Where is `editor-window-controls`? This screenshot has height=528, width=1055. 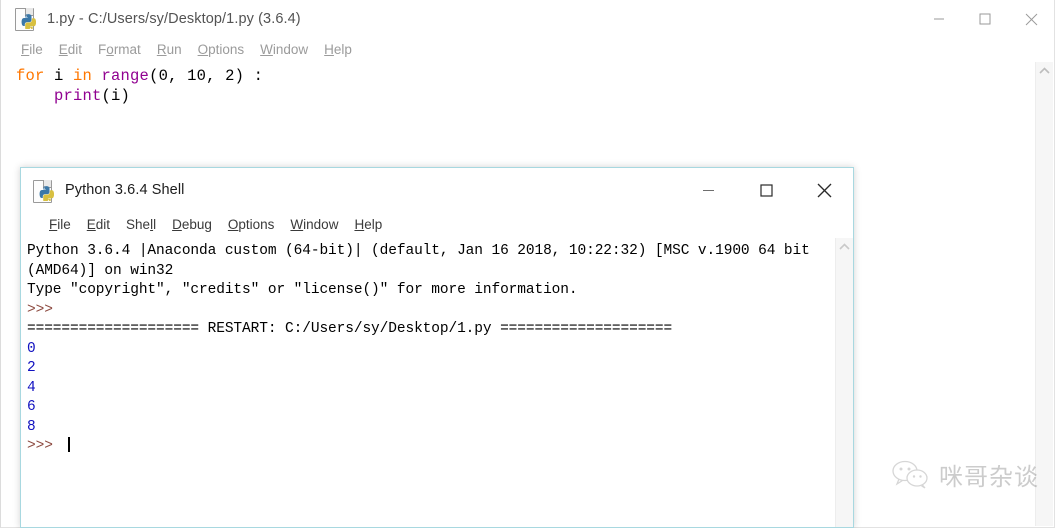 editor-window-controls is located at coordinates (985, 19).